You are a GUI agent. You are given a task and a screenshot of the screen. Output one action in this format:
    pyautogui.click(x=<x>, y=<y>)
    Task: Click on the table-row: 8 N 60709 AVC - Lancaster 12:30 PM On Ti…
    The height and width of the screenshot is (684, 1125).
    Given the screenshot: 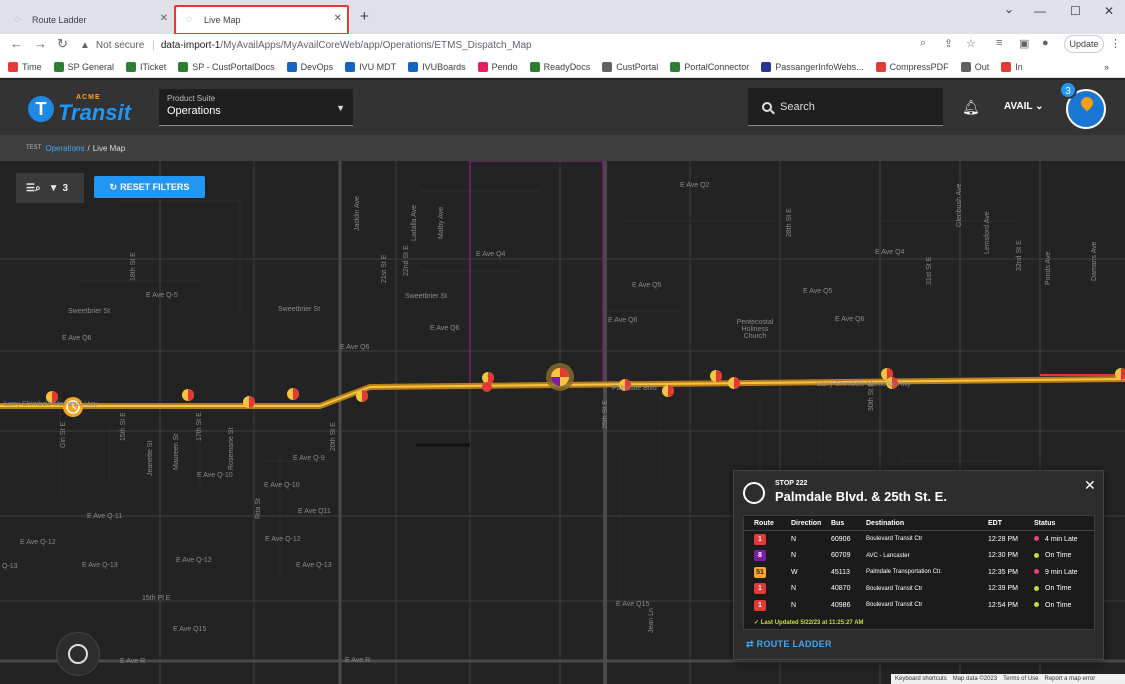 What is the action you would take?
    pyautogui.click(x=919, y=556)
    